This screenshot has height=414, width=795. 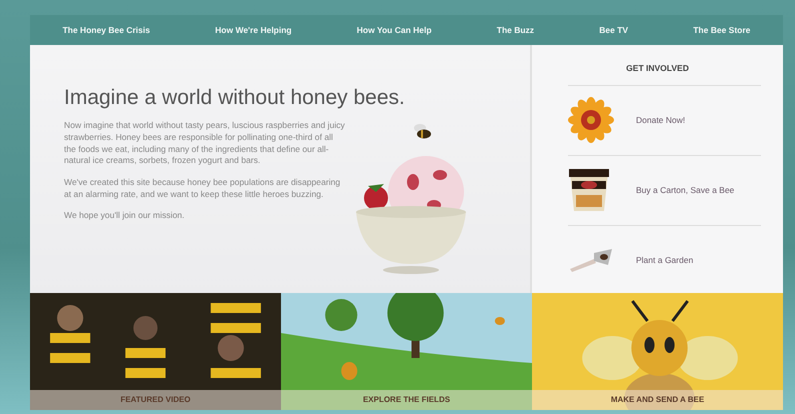 What do you see at coordinates (155, 400) in the screenshot?
I see `tile-link: FEATURED VIDEO` at bounding box center [155, 400].